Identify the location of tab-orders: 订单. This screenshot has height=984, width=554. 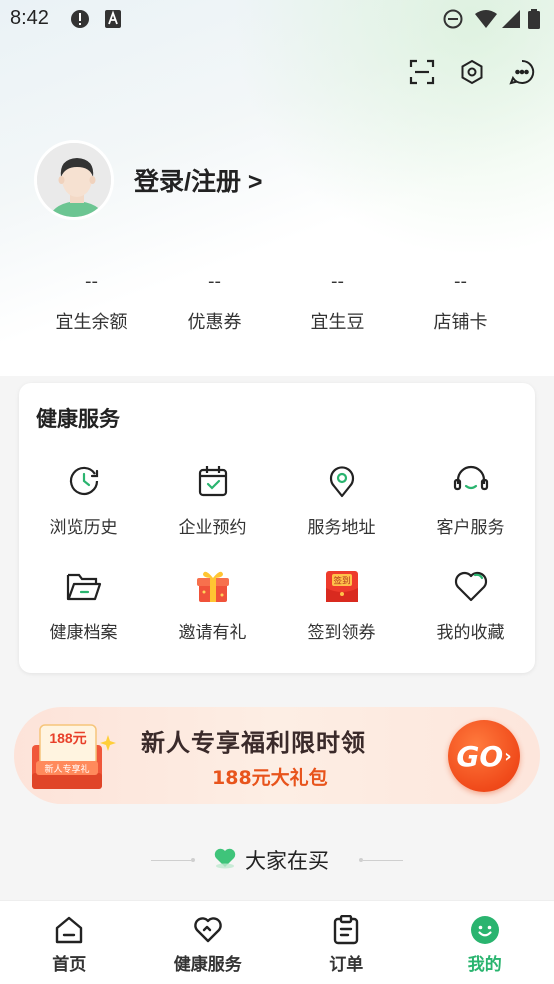
(346, 942).